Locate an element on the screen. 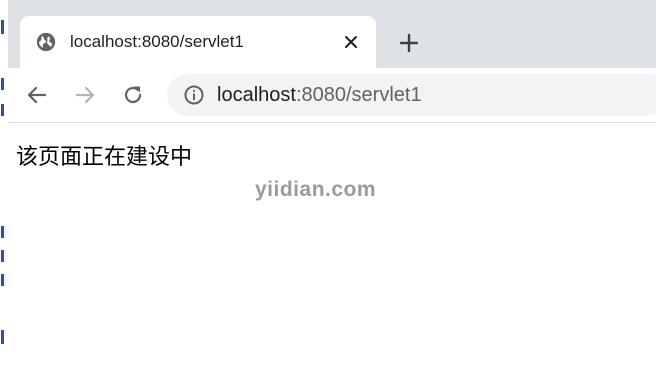  url-host: localhost is located at coordinates (256, 95).